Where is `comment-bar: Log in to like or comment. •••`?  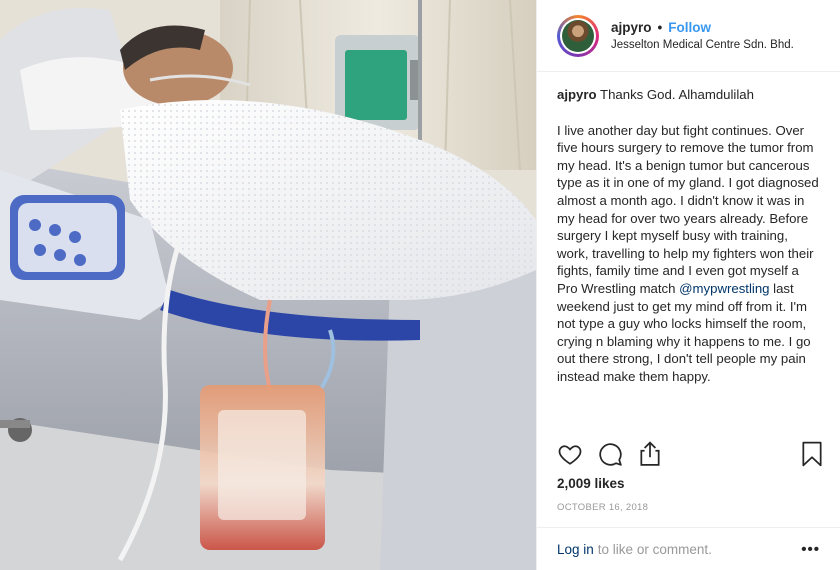
comment-bar: Log in to like or comment. ••• is located at coordinates (688, 548).